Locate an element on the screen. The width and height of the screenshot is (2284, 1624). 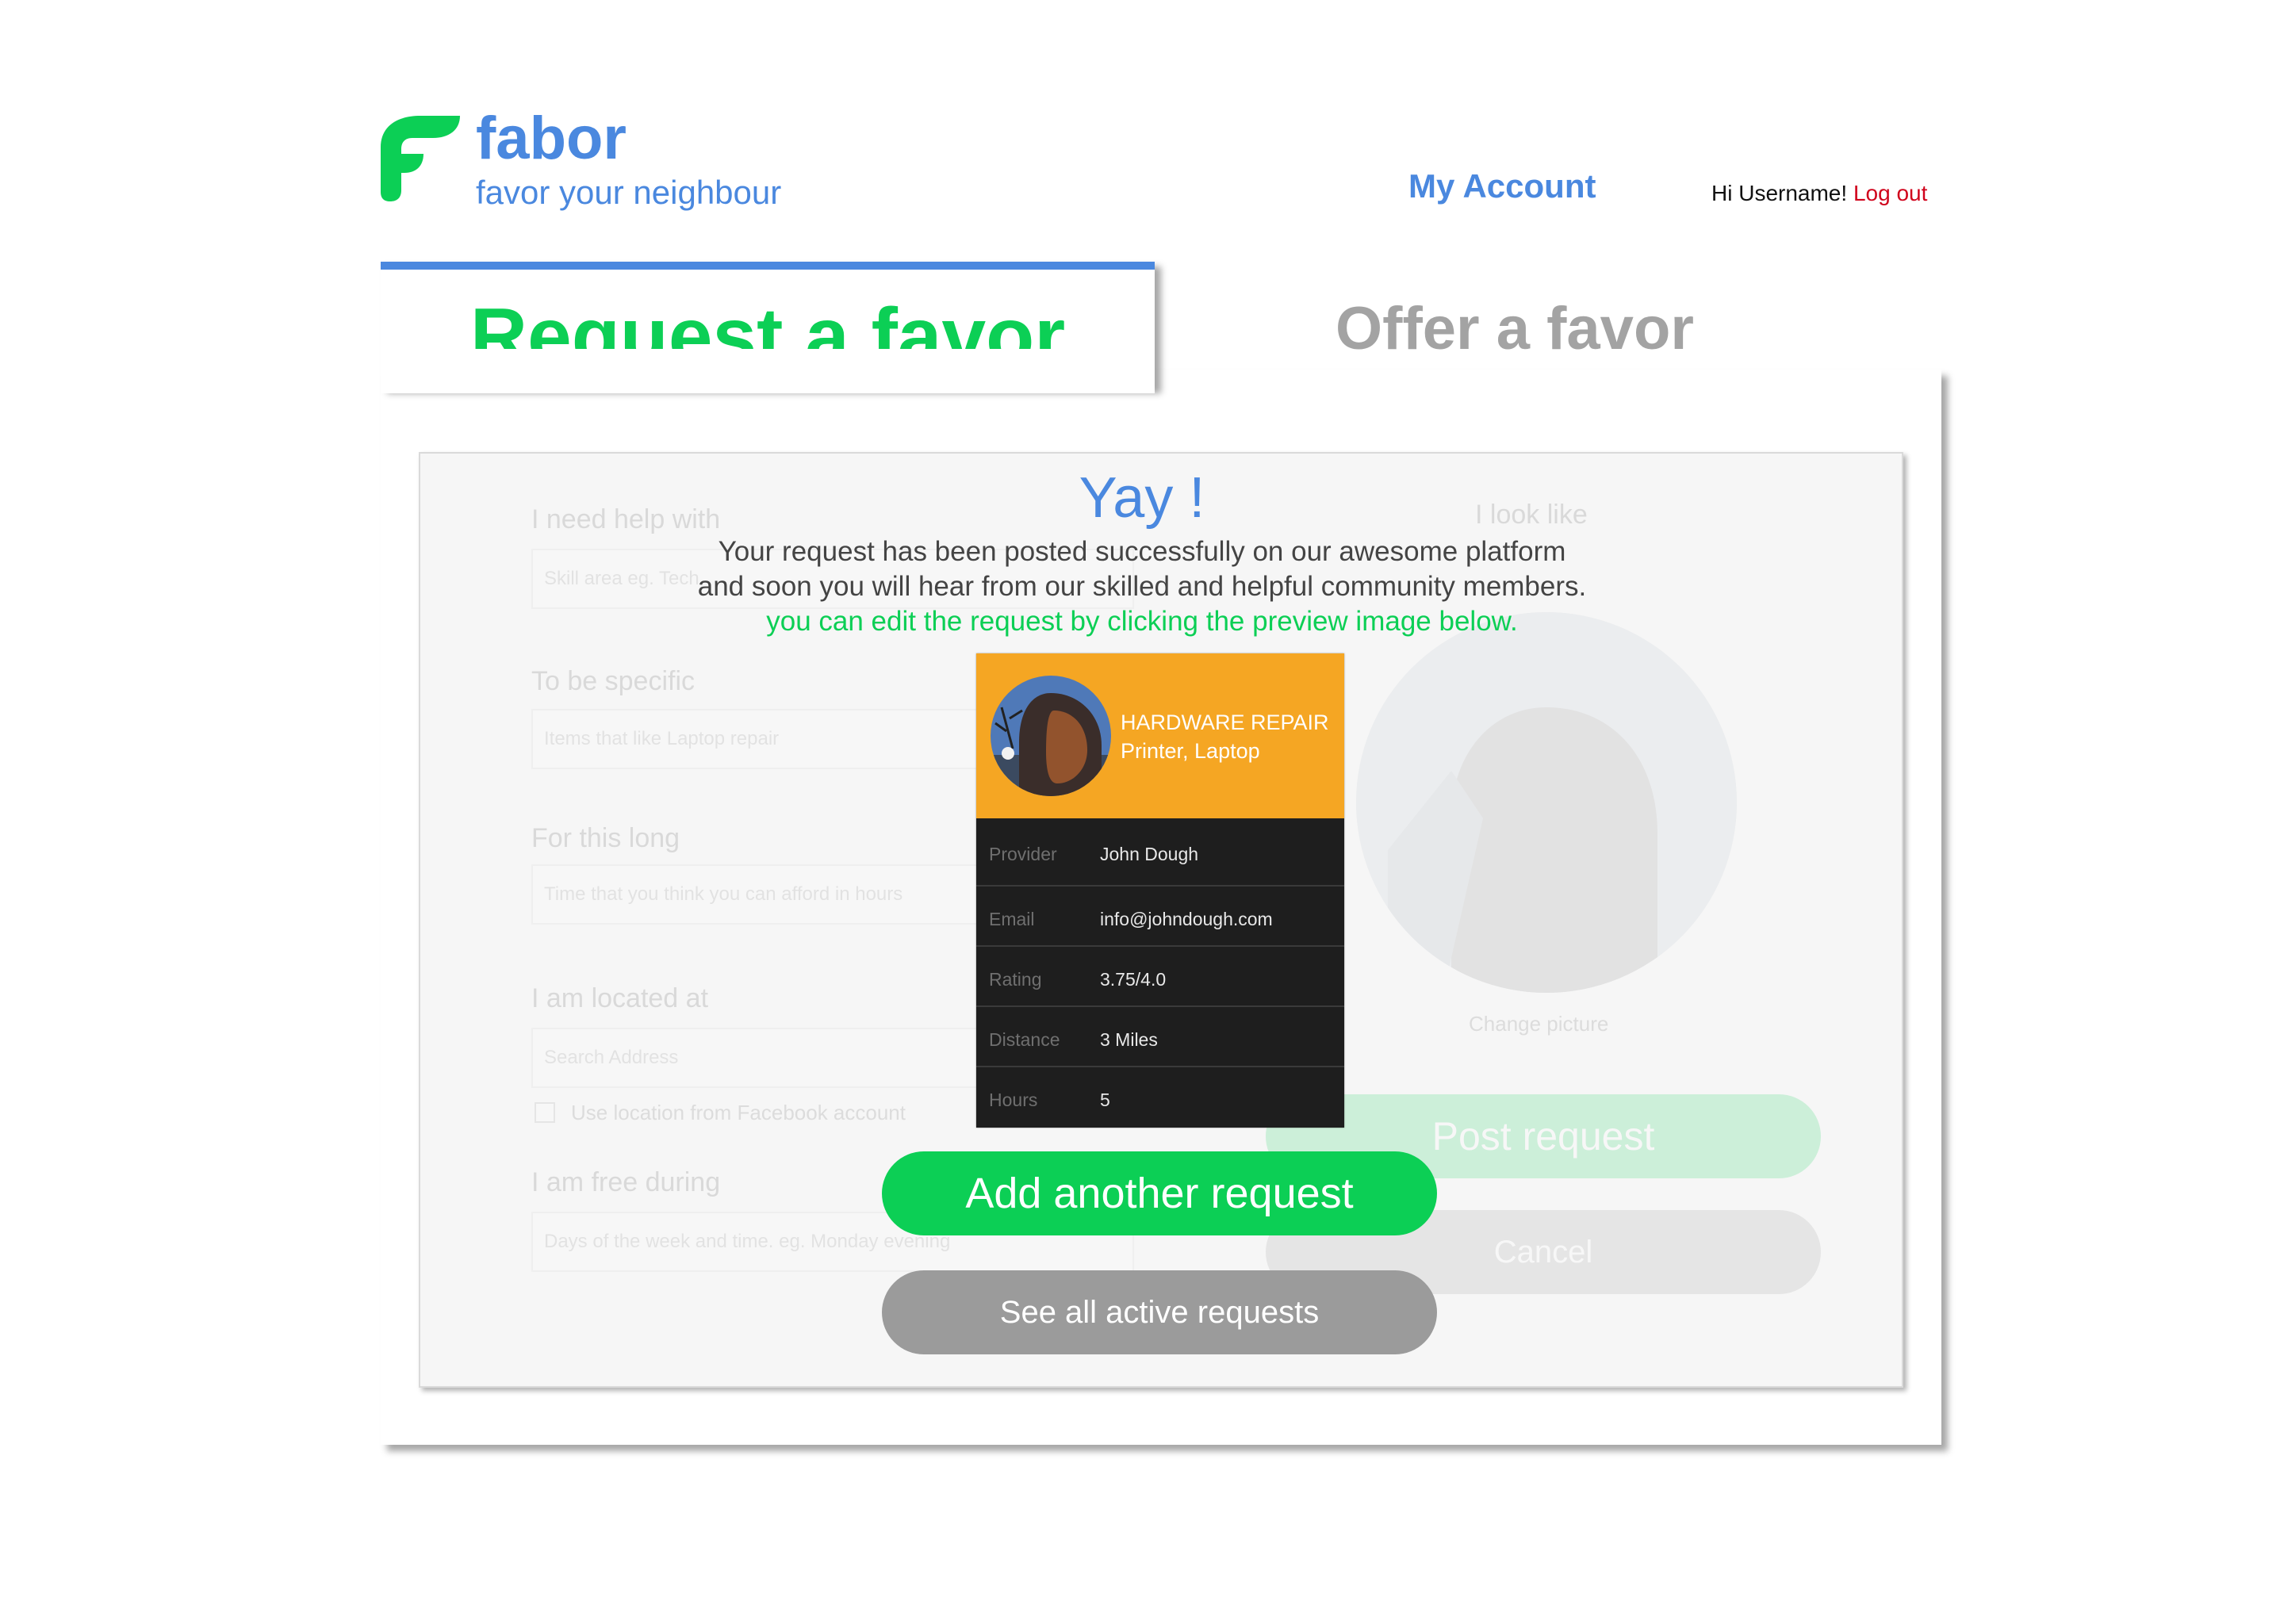
tab-offer-favor: Offer a favor is located at coordinates (1515, 329).